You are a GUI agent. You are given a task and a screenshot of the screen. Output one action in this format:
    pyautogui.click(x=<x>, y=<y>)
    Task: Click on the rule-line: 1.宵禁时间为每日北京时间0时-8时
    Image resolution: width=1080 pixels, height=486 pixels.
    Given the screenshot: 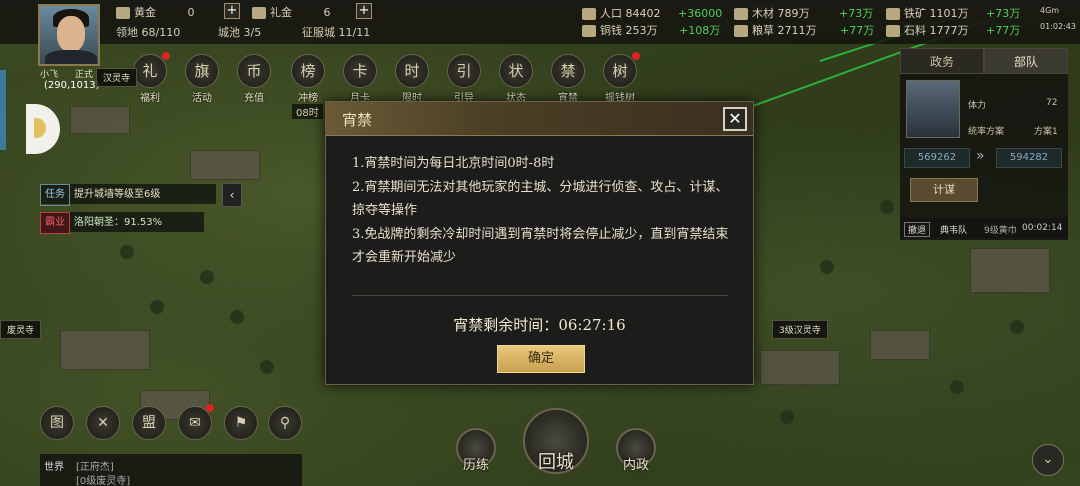 What is the action you would take?
    pyautogui.click(x=453, y=163)
    